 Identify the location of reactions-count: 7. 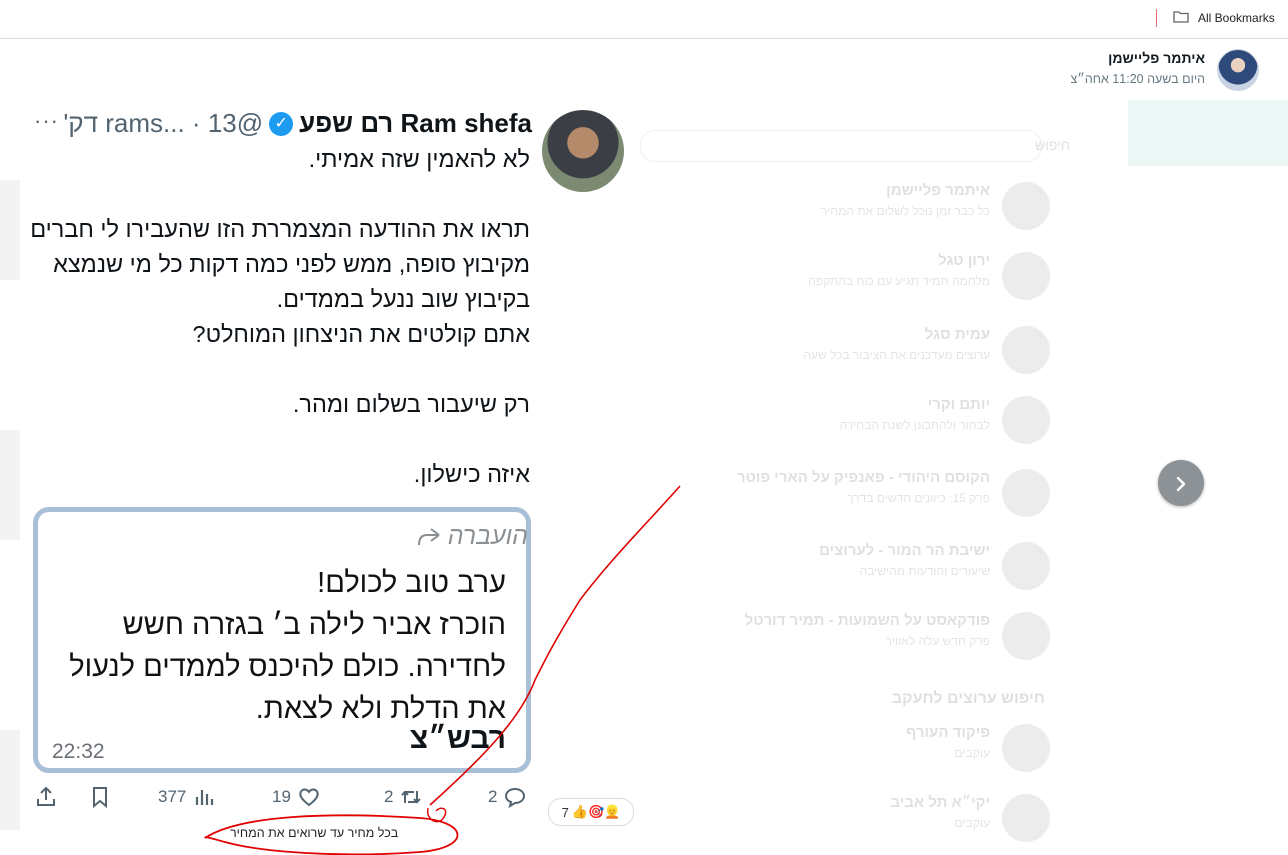
(565, 812).